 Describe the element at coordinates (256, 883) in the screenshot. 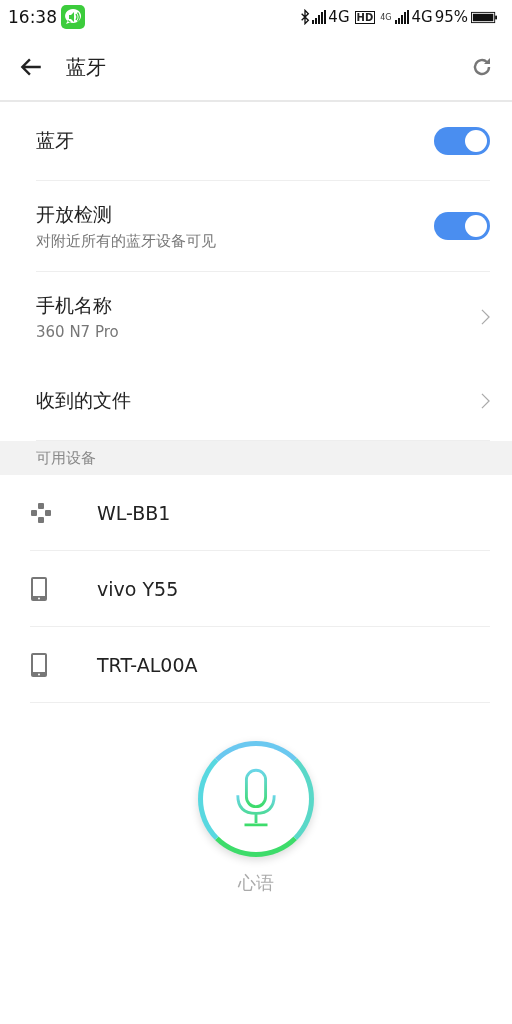

I see `voice-assistant-label: 心语` at that location.